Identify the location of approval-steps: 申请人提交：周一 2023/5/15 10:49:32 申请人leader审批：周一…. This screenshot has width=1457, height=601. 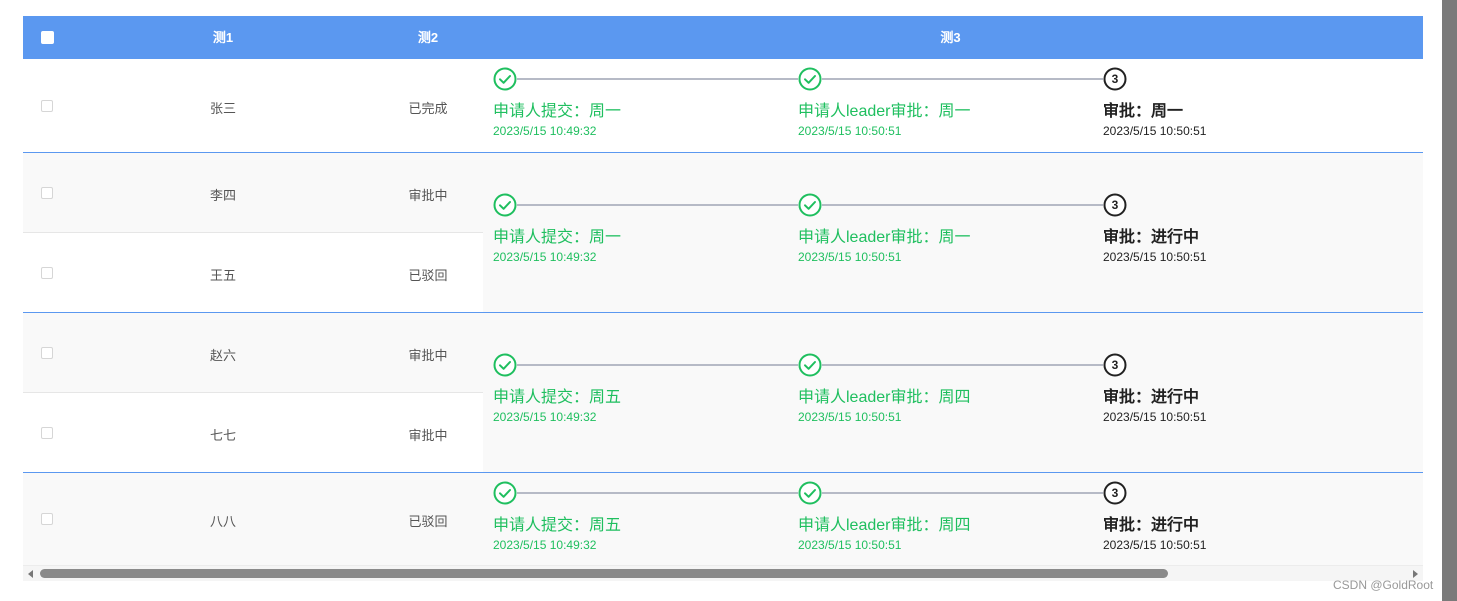
(958, 243).